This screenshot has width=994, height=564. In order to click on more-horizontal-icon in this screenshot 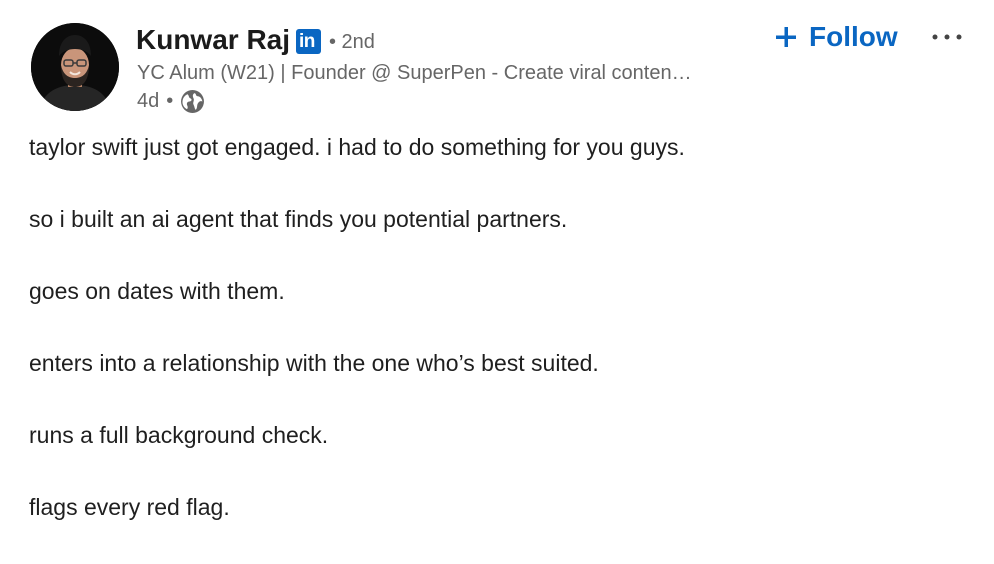, I will do `click(947, 37)`.